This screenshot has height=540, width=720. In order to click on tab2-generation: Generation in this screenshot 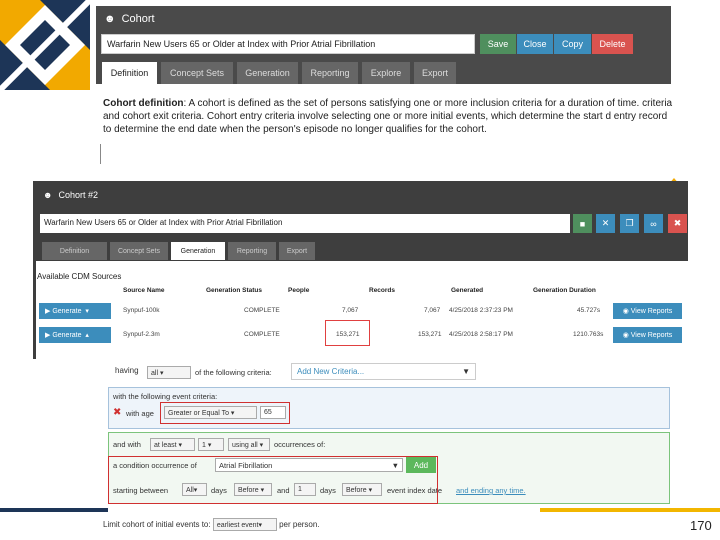, I will do `click(198, 251)`.